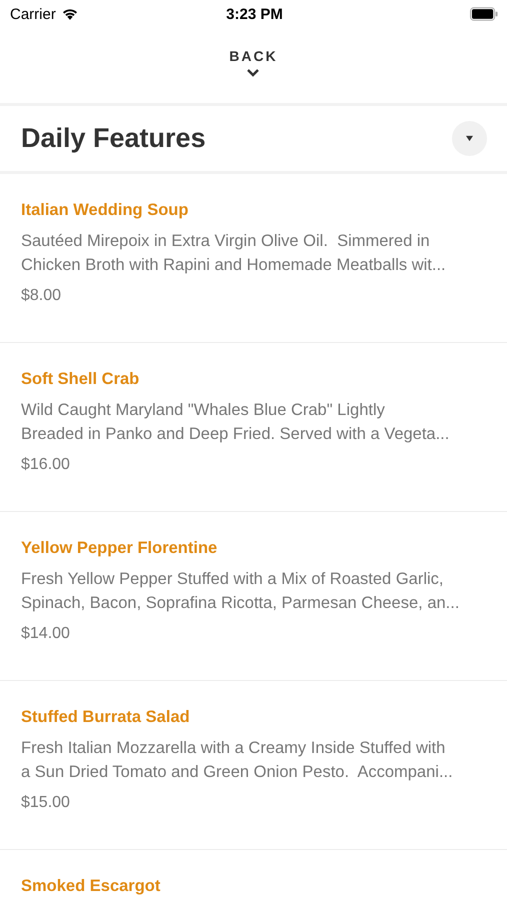 This screenshot has width=507, height=900. Describe the element at coordinates (225, 241) in the screenshot. I see `dish-description: Sautéed Mirepoix in Extra Virgin Olive Oil. Simmered in` at that location.